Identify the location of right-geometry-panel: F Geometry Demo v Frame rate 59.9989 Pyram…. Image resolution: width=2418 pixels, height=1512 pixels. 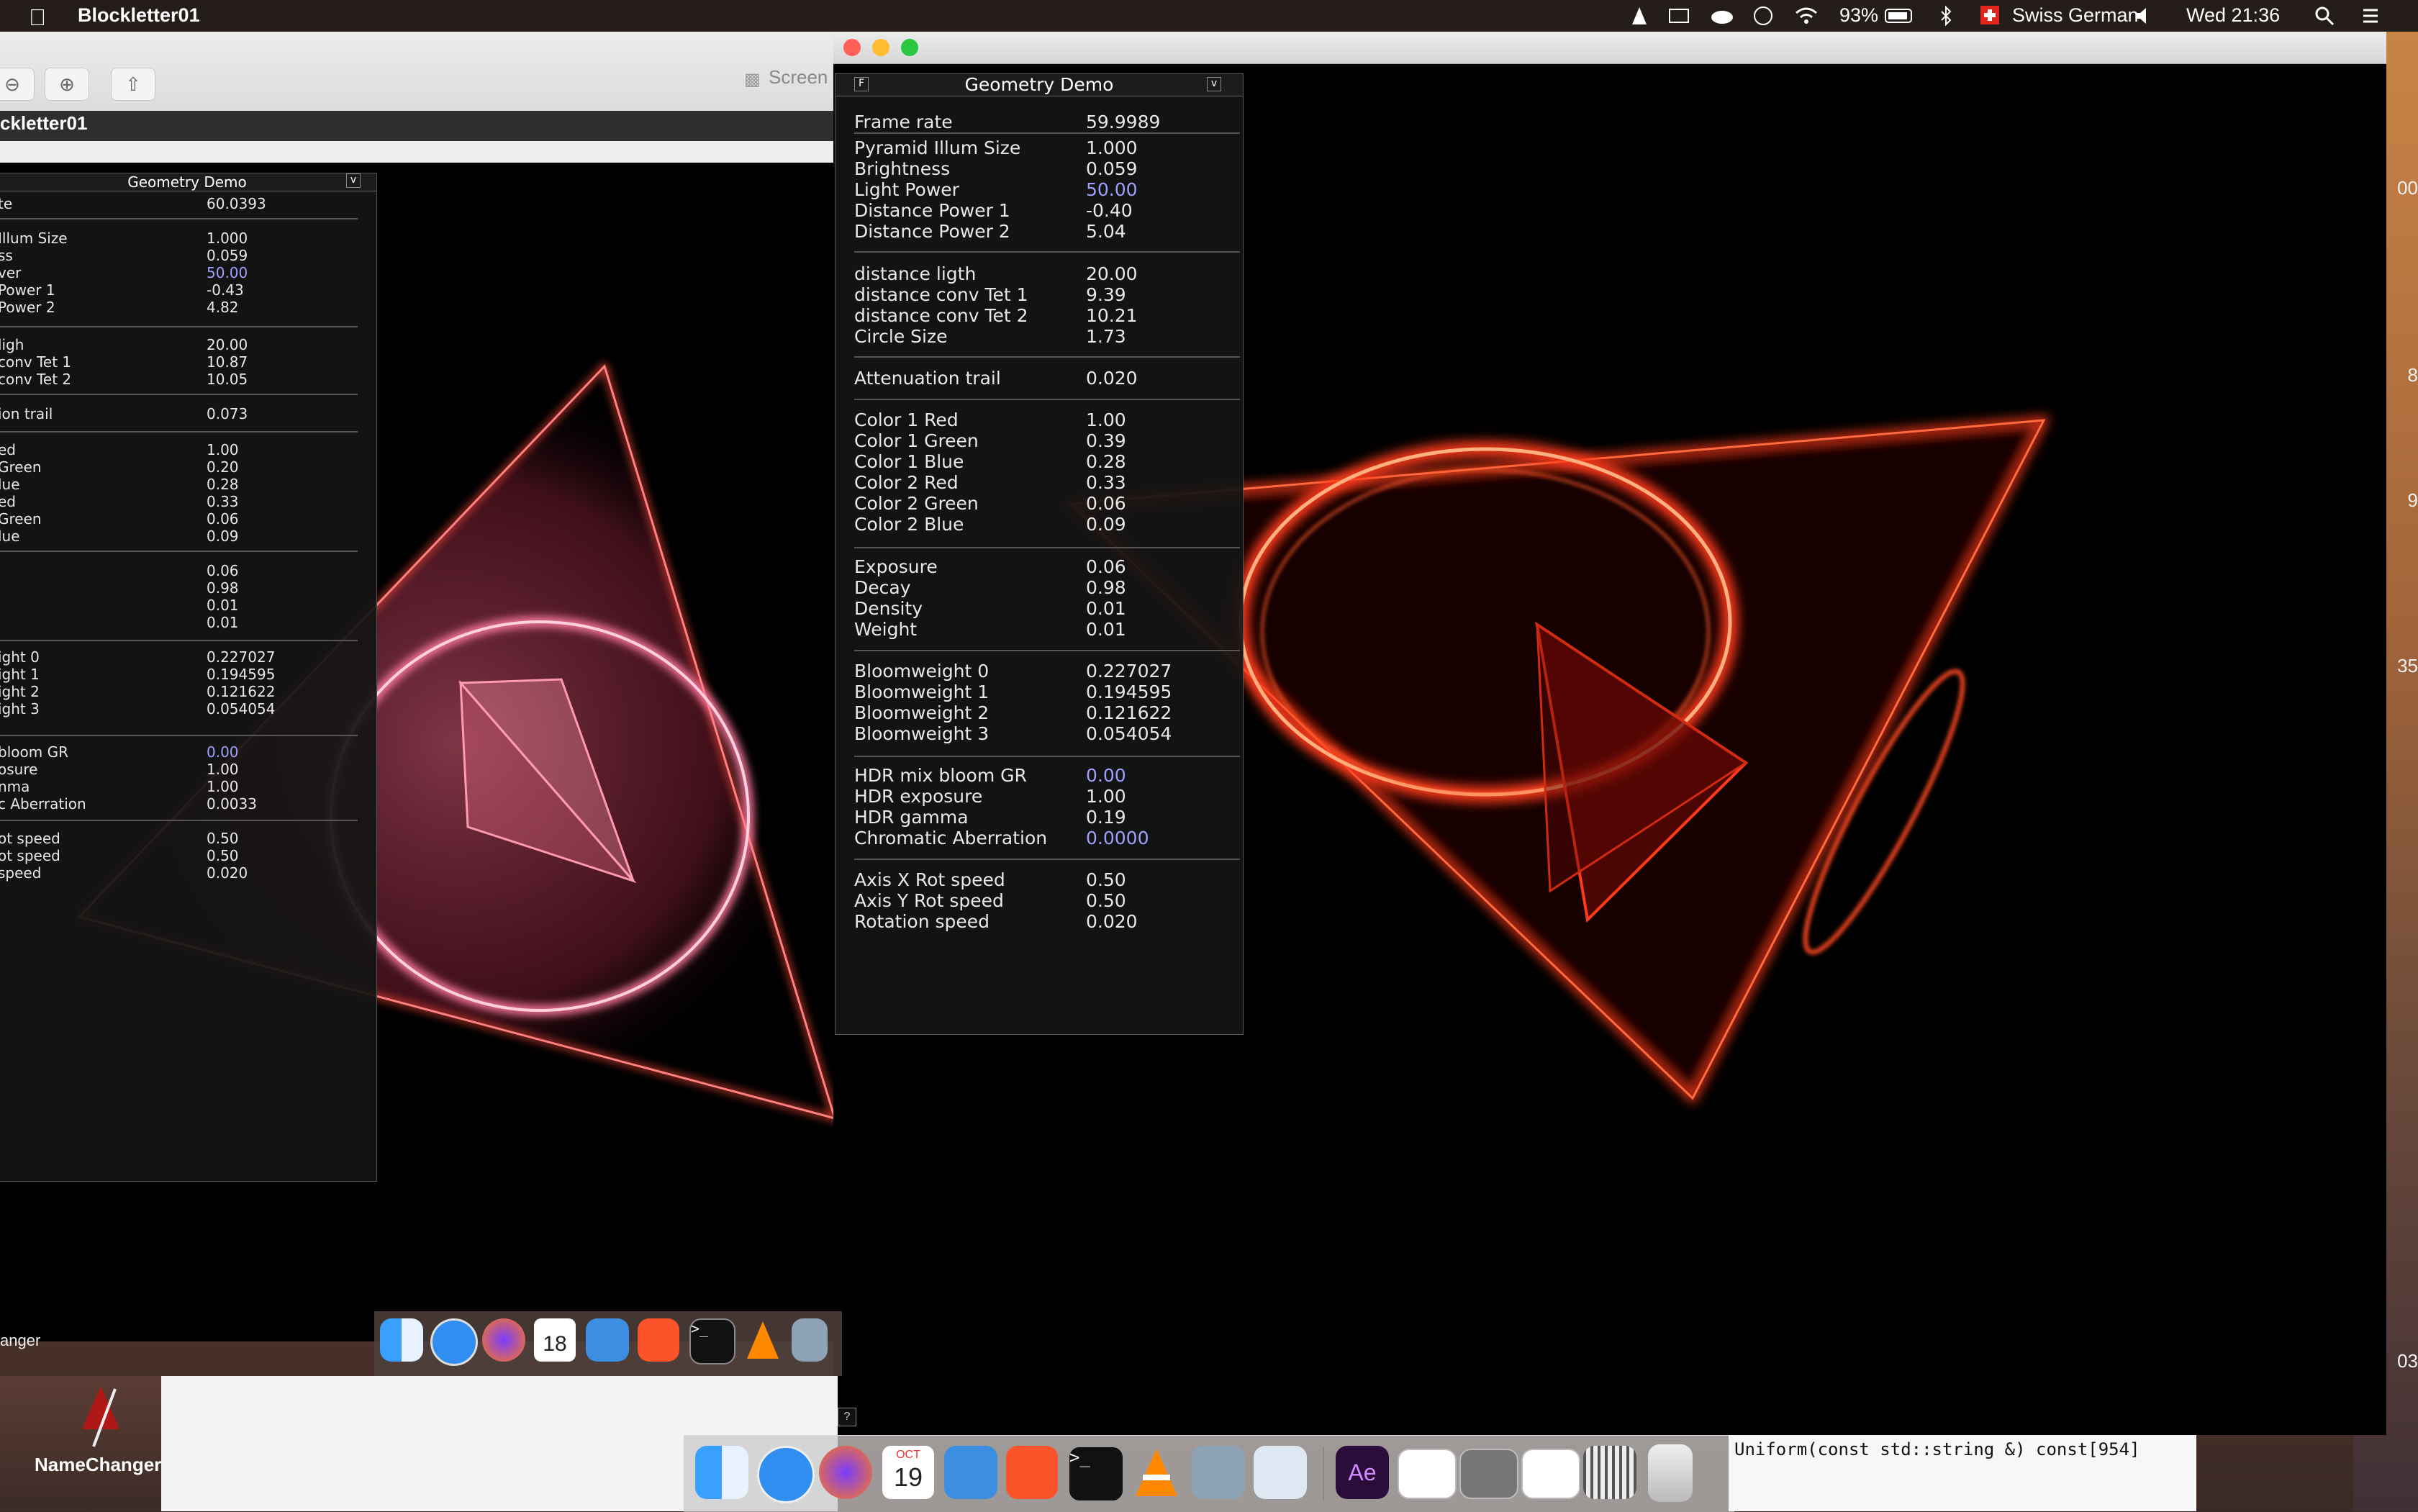
(1039, 554).